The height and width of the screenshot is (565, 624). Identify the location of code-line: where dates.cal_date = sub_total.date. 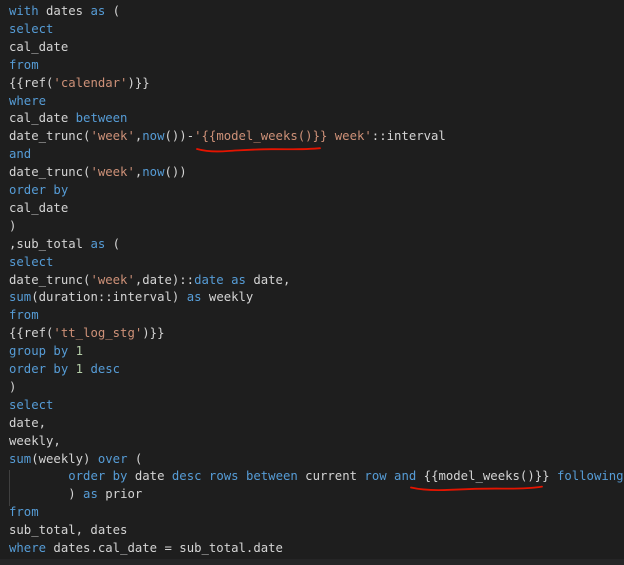
(146, 548).